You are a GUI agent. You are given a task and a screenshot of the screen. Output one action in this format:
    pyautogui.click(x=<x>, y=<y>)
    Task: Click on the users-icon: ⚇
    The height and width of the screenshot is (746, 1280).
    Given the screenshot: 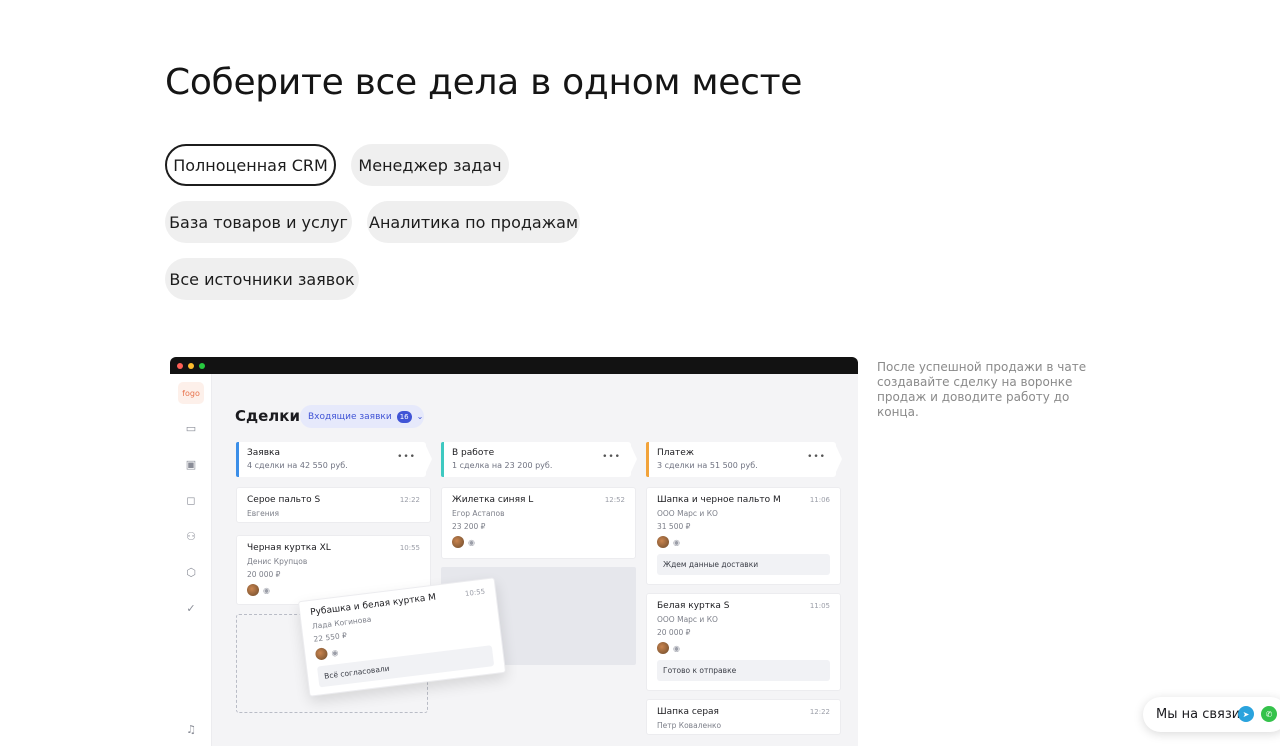 What is the action you would take?
    pyautogui.click(x=191, y=536)
    